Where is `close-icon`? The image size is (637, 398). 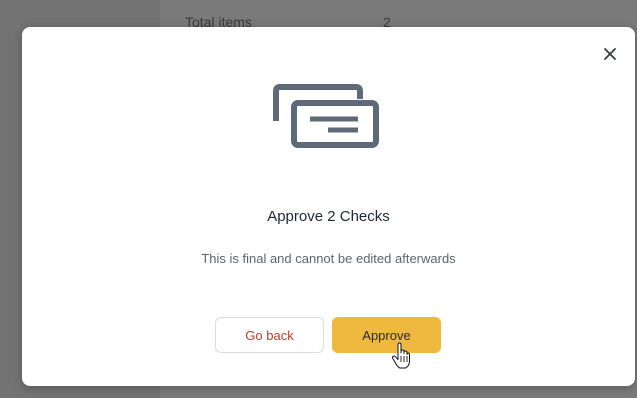
close-icon is located at coordinates (610, 54).